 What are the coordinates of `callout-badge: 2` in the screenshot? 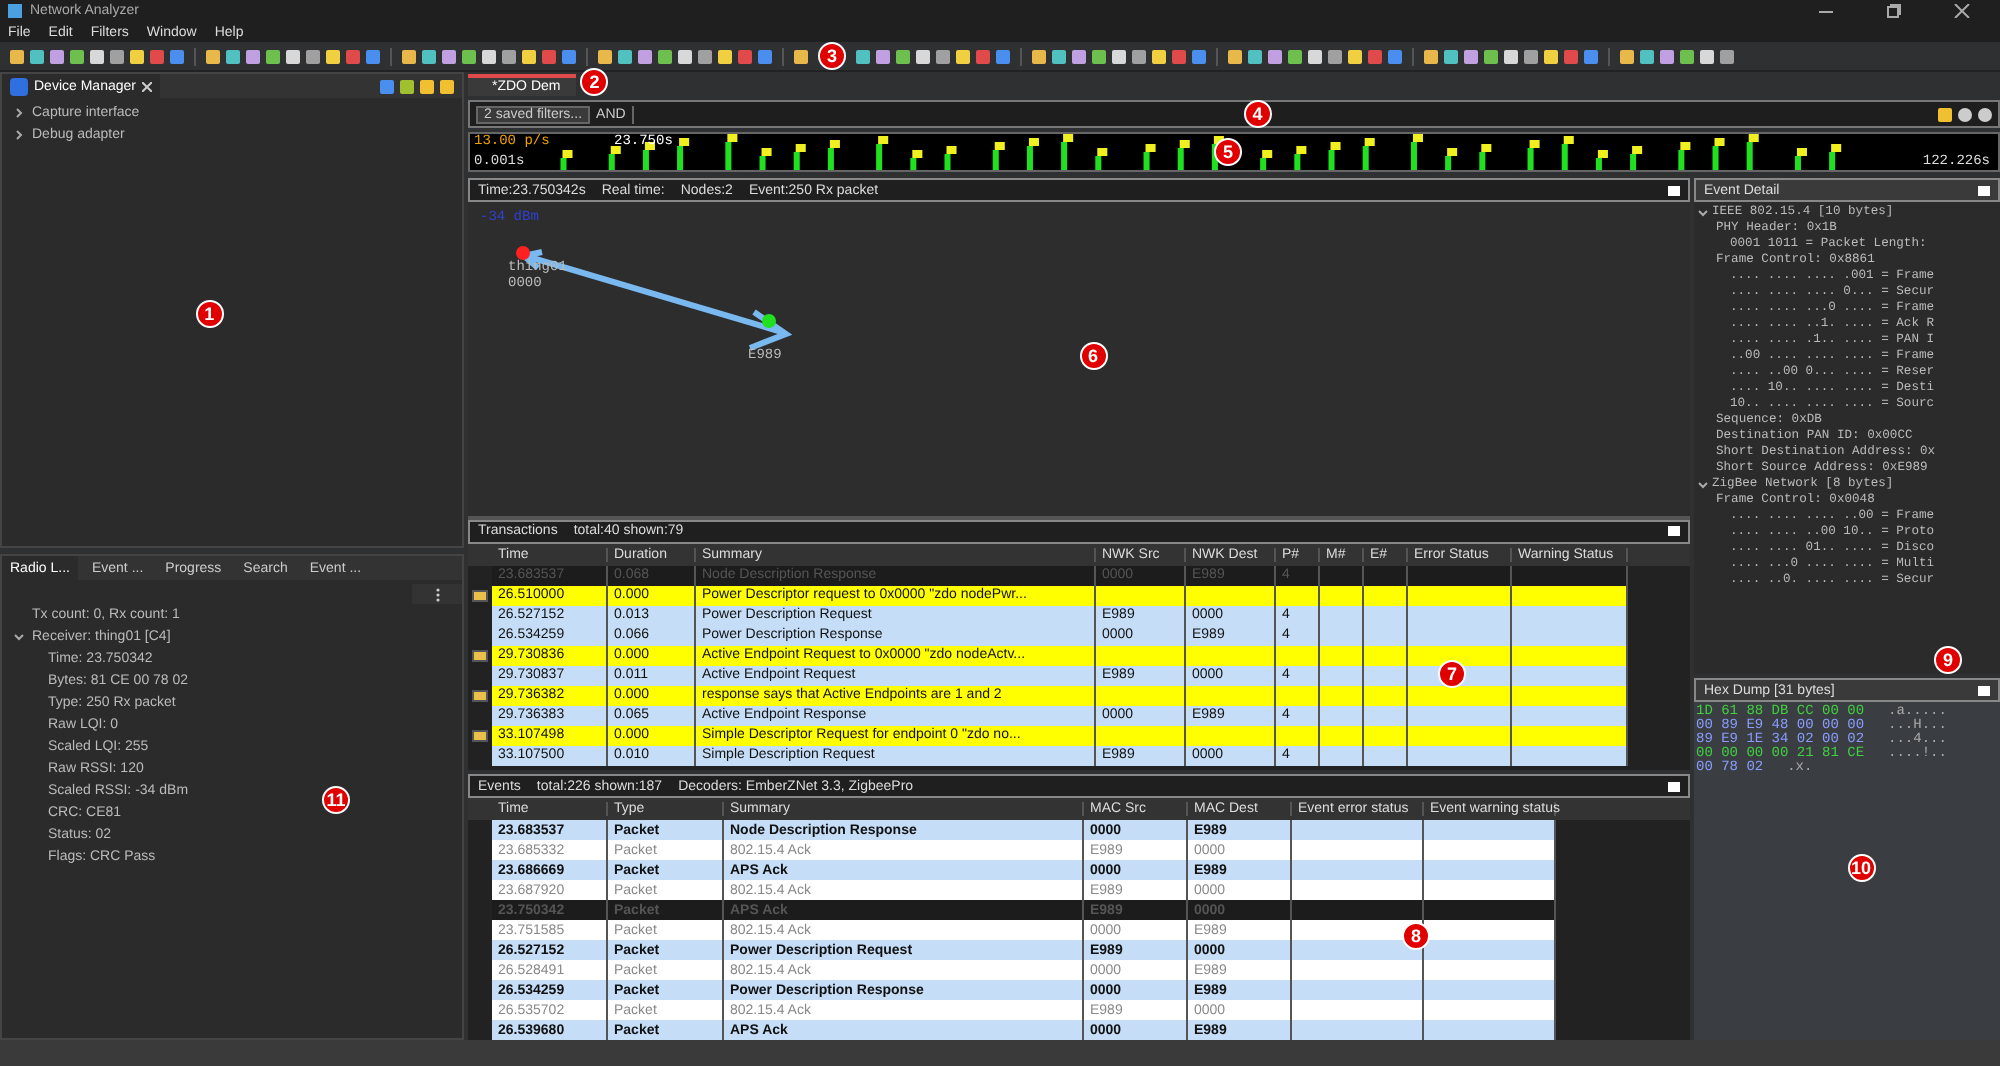 It's located at (594, 82).